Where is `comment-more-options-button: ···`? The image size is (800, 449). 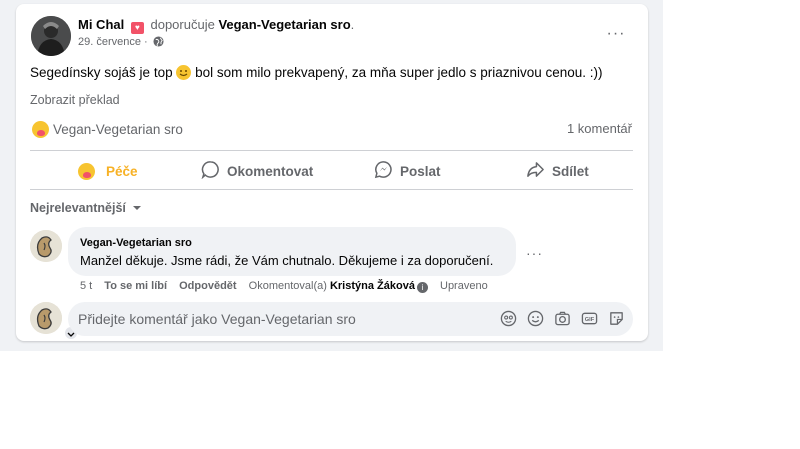
comment-more-options-button: ··· is located at coordinates (534, 253).